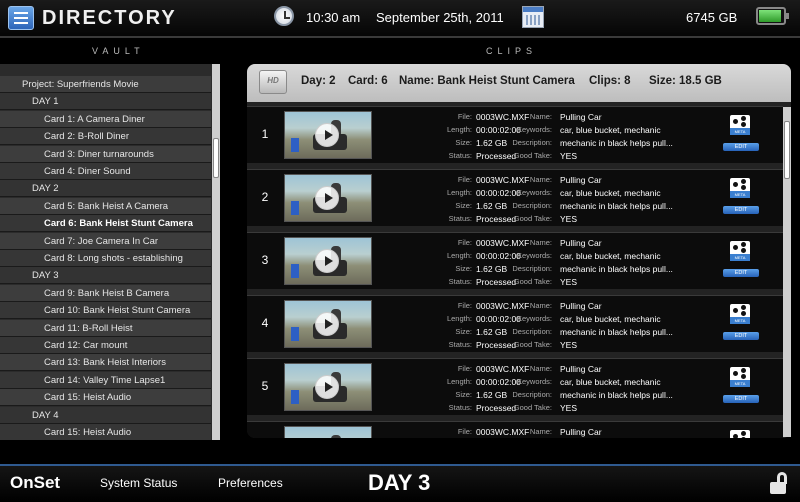 The height and width of the screenshot is (502, 800). Describe the element at coordinates (105, 258) in the screenshot. I see `vault-card-item: Card 8: Long shots - establishing` at that location.